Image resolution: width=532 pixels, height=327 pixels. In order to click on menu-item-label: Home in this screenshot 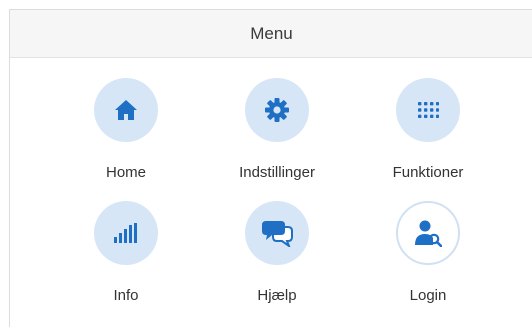, I will do `click(125, 172)`.